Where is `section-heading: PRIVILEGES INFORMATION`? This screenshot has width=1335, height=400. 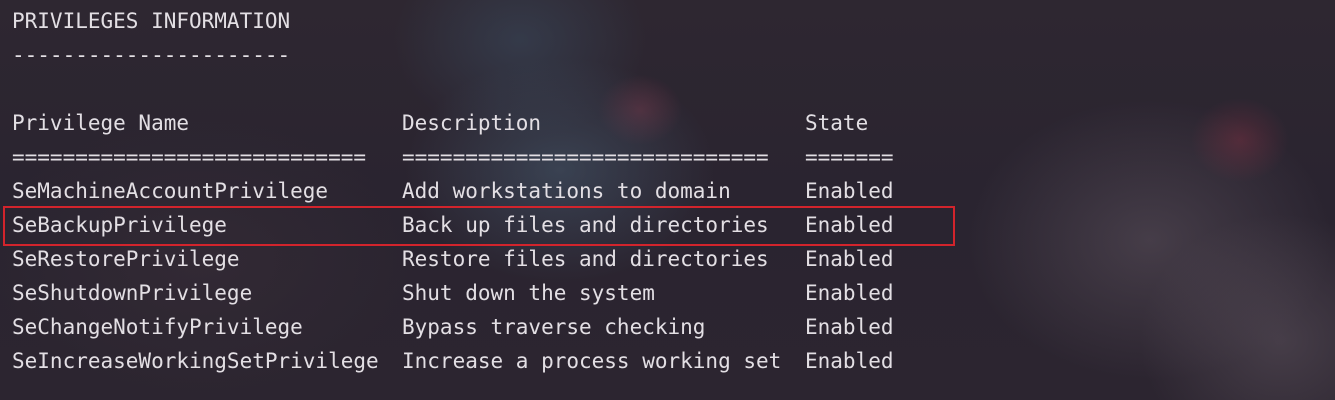
section-heading: PRIVILEGES INFORMATION is located at coordinates (151, 21).